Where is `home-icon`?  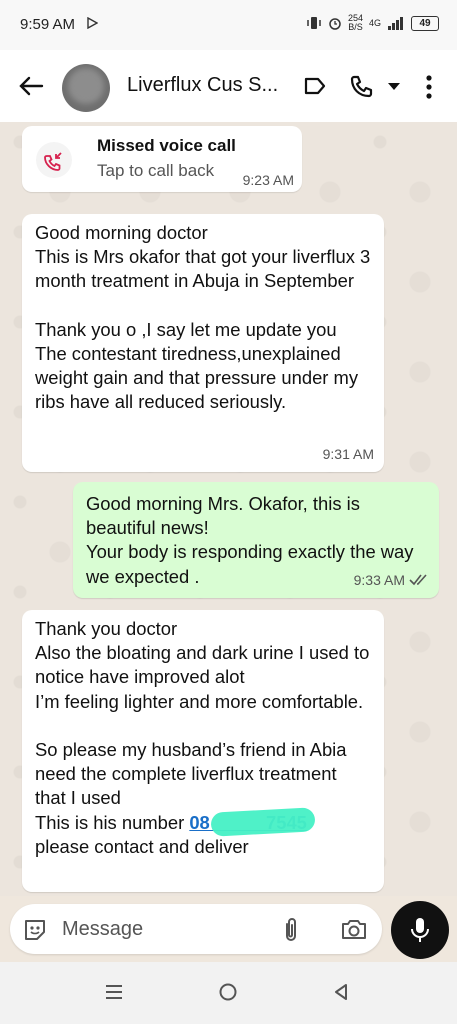
home-icon is located at coordinates (228, 992).